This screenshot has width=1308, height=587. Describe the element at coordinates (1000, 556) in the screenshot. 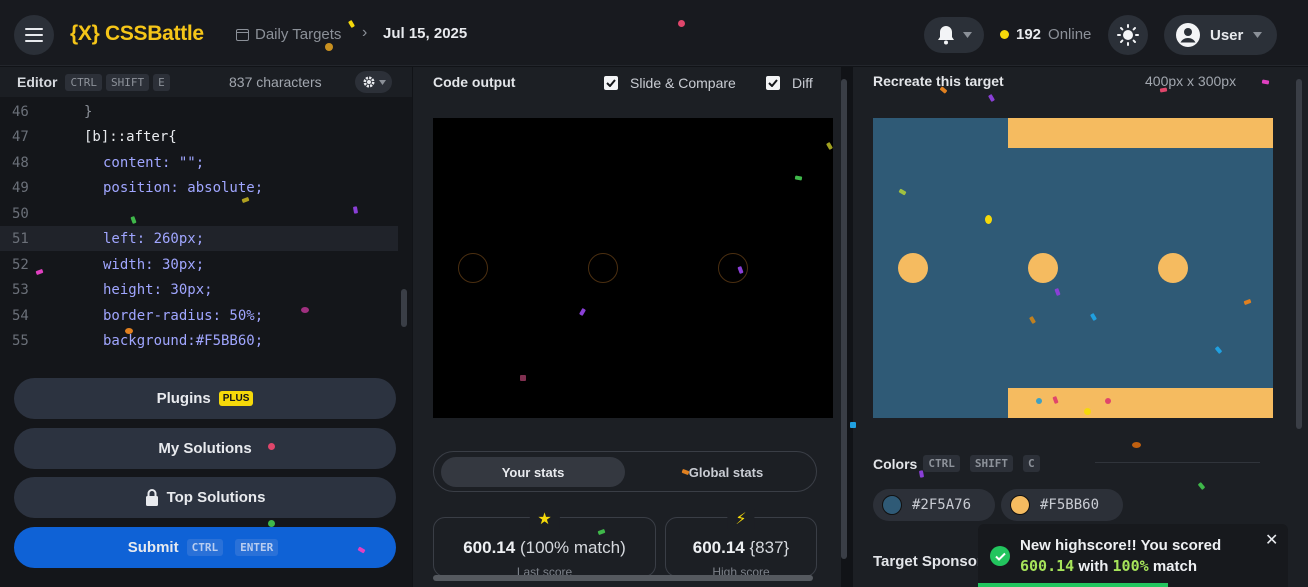

I see `check-circle-icon` at that location.